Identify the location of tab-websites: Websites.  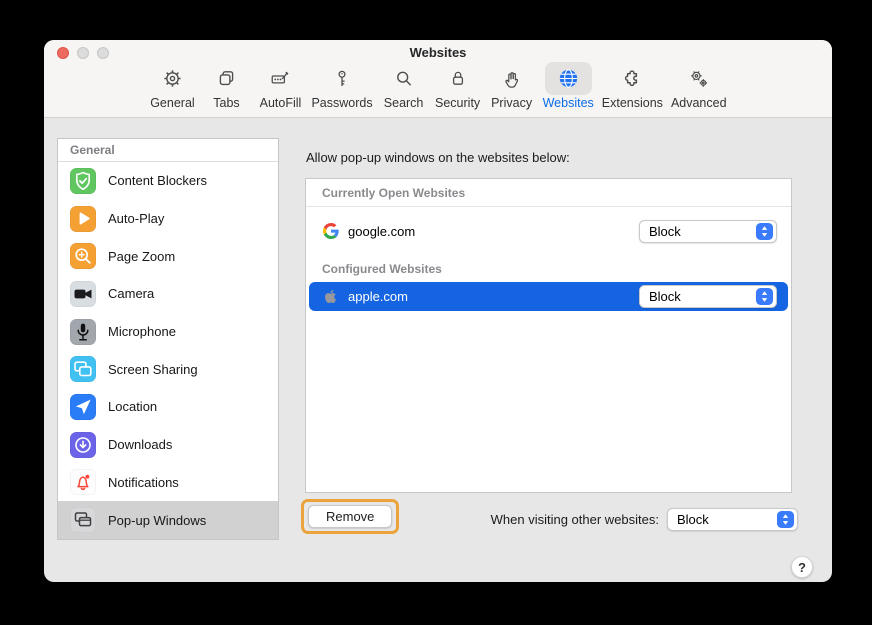
(568, 86).